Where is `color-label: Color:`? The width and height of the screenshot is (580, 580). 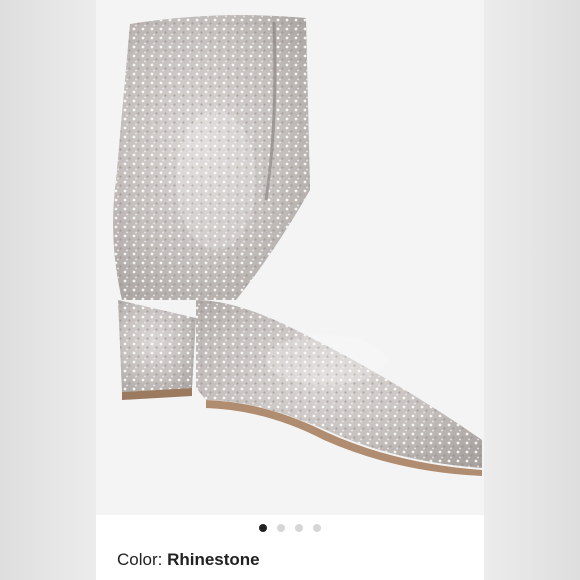 color-label: Color: is located at coordinates (142, 559).